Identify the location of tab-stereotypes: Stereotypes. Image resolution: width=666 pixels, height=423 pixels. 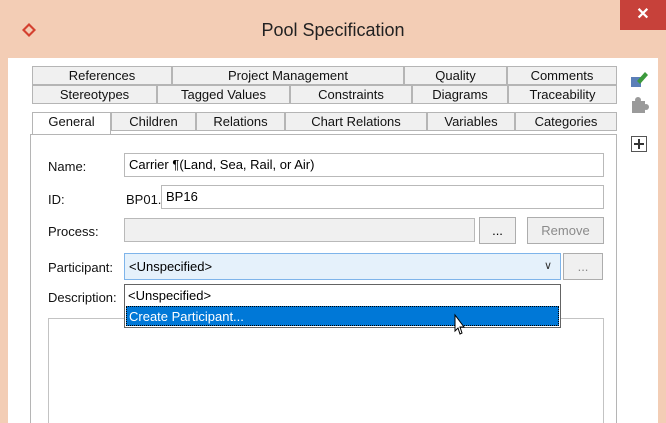
(94, 94).